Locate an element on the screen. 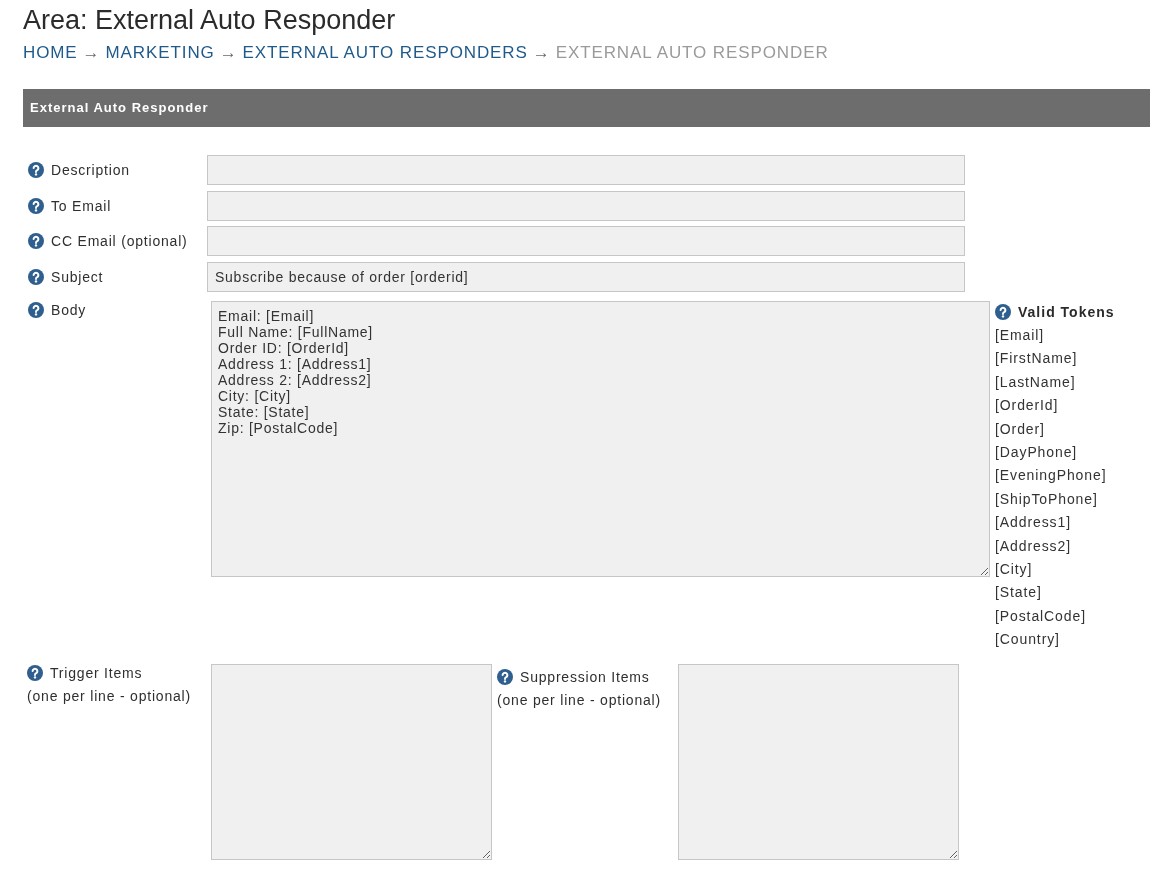 The height and width of the screenshot is (878, 1150). breadcrumb-current: EXTERNAL AUTO RESPONDER is located at coordinates (692, 52).